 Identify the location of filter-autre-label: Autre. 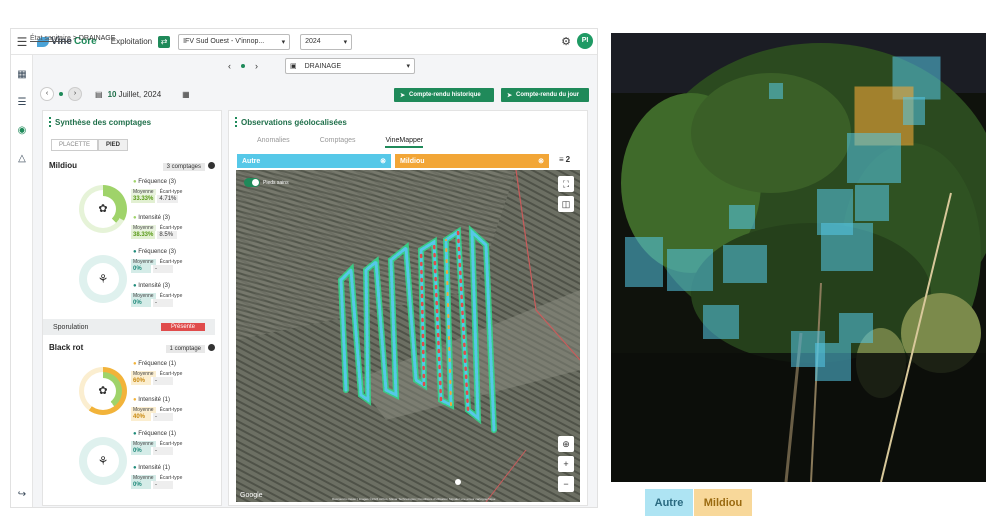
(251, 161).